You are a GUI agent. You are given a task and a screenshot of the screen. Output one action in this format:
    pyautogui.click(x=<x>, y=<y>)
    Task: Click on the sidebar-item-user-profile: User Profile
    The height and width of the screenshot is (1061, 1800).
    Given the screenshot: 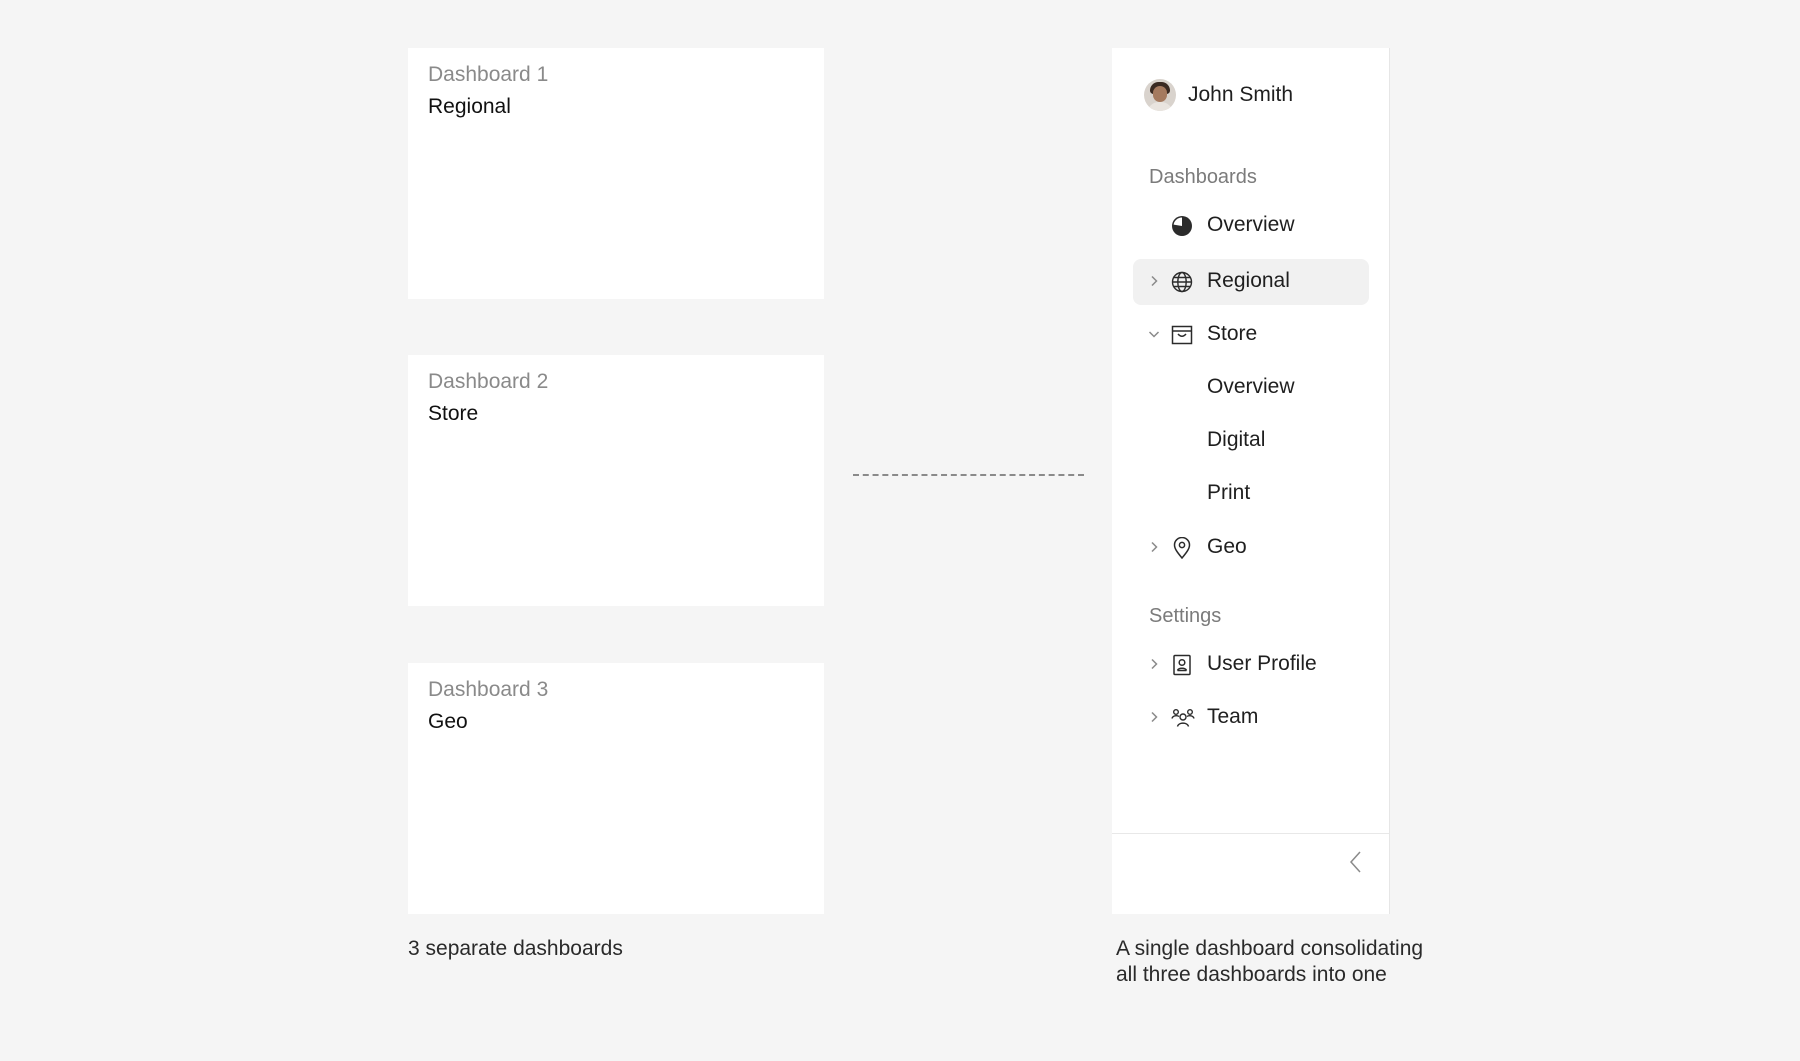 What is the action you would take?
    pyautogui.click(x=1251, y=665)
    